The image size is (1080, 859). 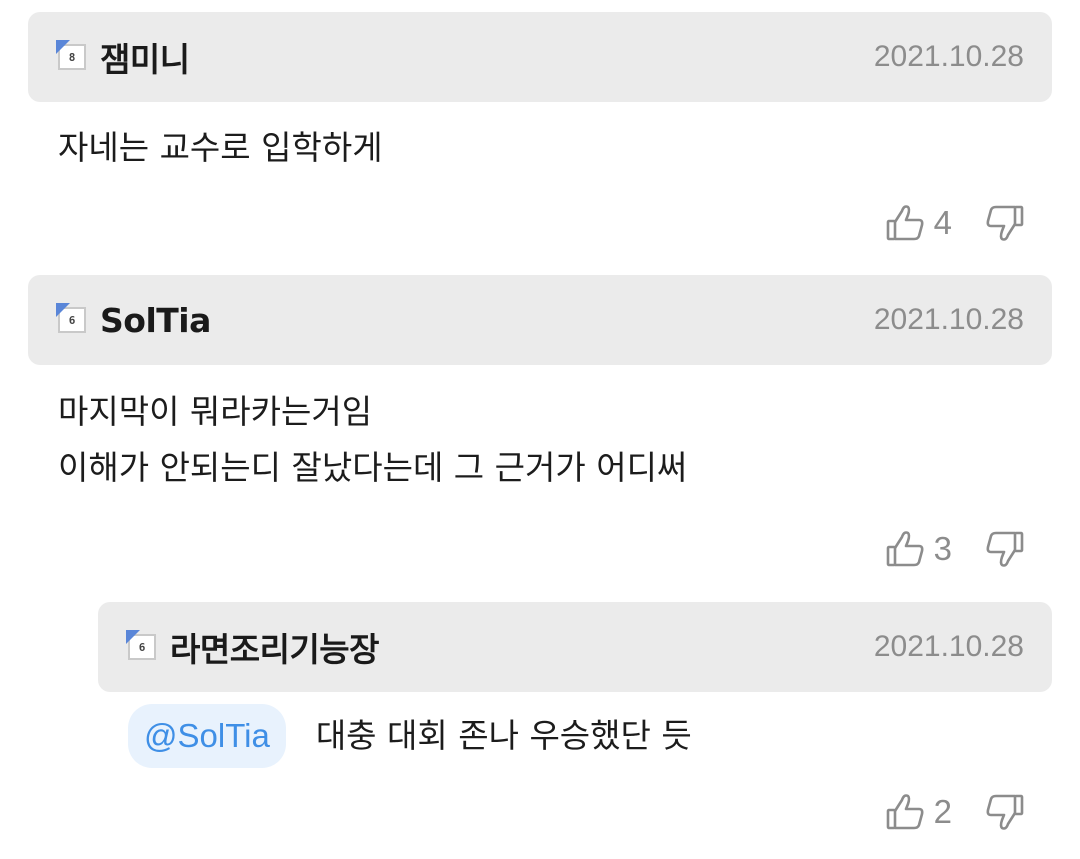 What do you see at coordinates (275, 647) in the screenshot?
I see `nickname: 라면조리기능장` at bounding box center [275, 647].